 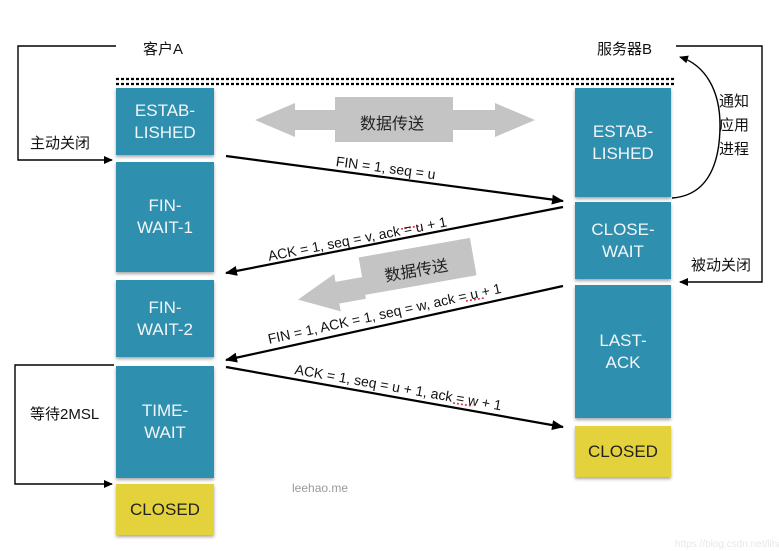 I want to click on wait-2msl-label: 等待2MSL, so click(x=65, y=414).